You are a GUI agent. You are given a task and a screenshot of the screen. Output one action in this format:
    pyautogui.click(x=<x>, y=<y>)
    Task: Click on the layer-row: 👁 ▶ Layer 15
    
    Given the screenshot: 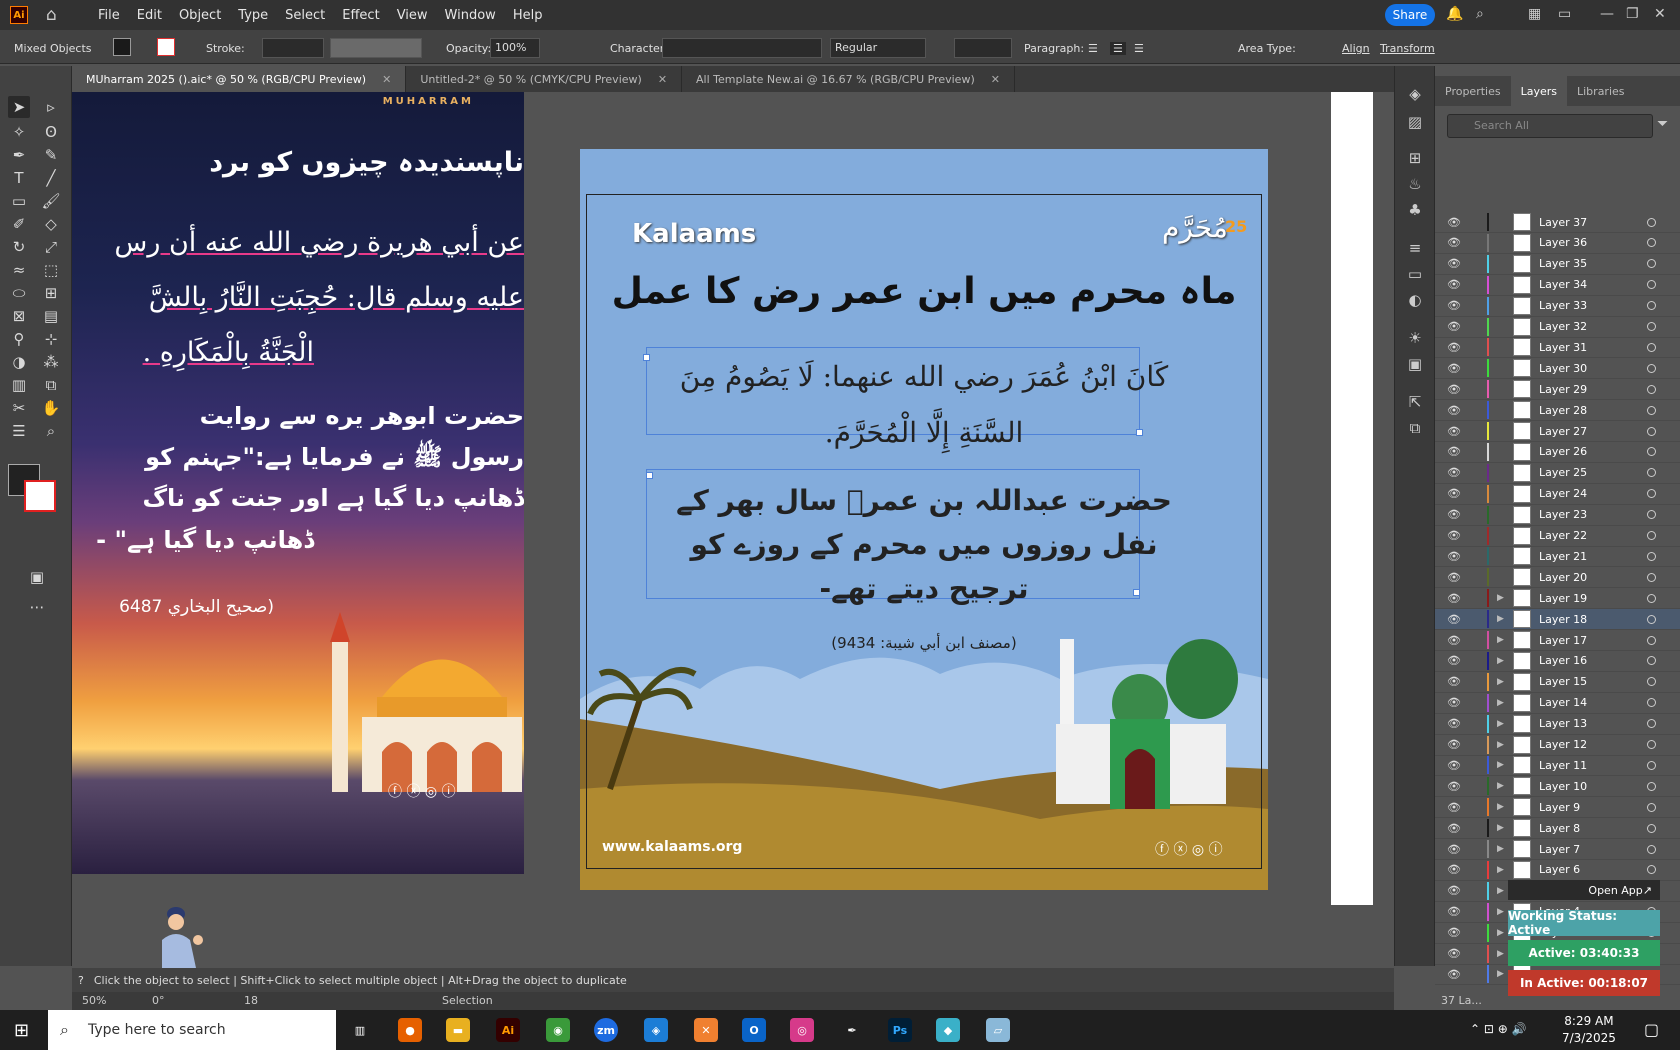 What is the action you would take?
    pyautogui.click(x=1557, y=682)
    